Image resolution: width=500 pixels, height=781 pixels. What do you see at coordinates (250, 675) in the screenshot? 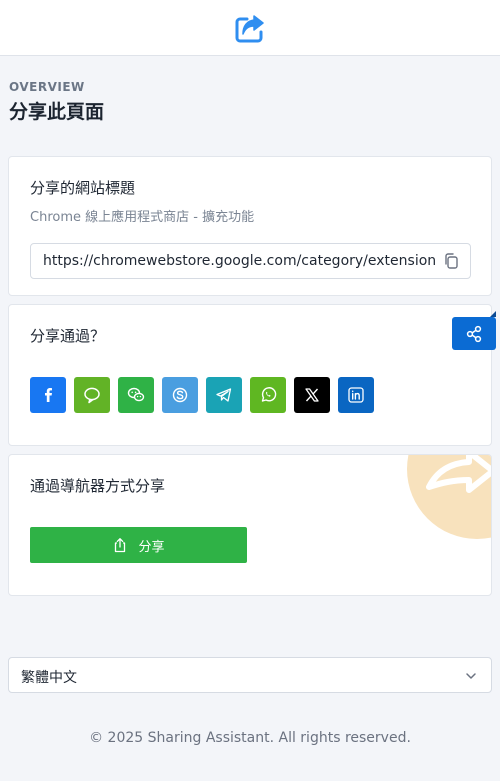
I see `language-select: 繁體中文` at bounding box center [250, 675].